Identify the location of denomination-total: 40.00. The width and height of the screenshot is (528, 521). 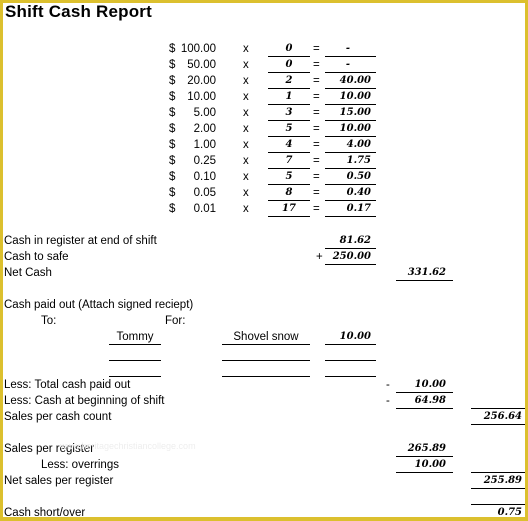
(355, 80).